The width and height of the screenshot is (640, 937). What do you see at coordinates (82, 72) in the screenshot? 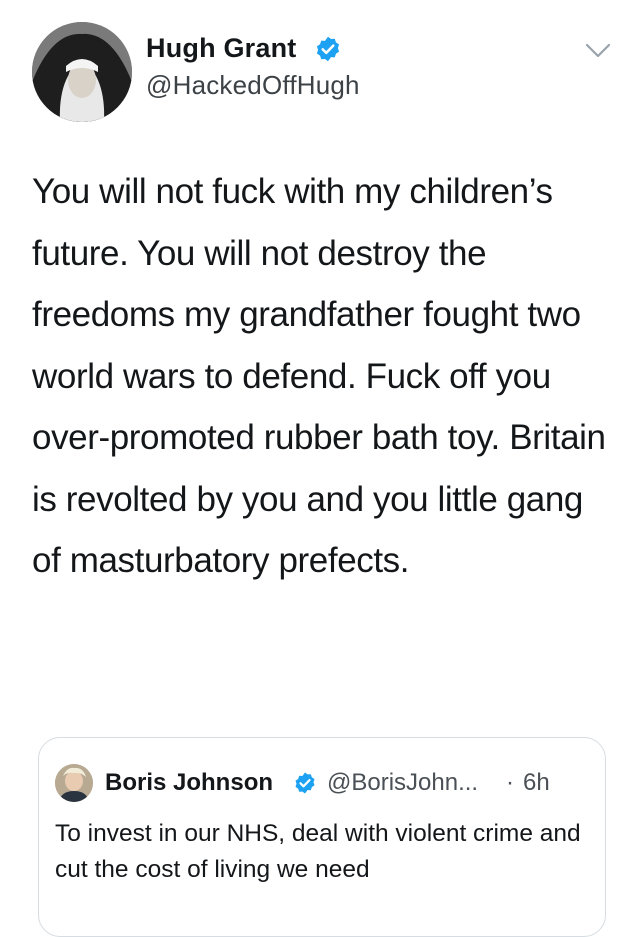
I see `author-avatar` at bounding box center [82, 72].